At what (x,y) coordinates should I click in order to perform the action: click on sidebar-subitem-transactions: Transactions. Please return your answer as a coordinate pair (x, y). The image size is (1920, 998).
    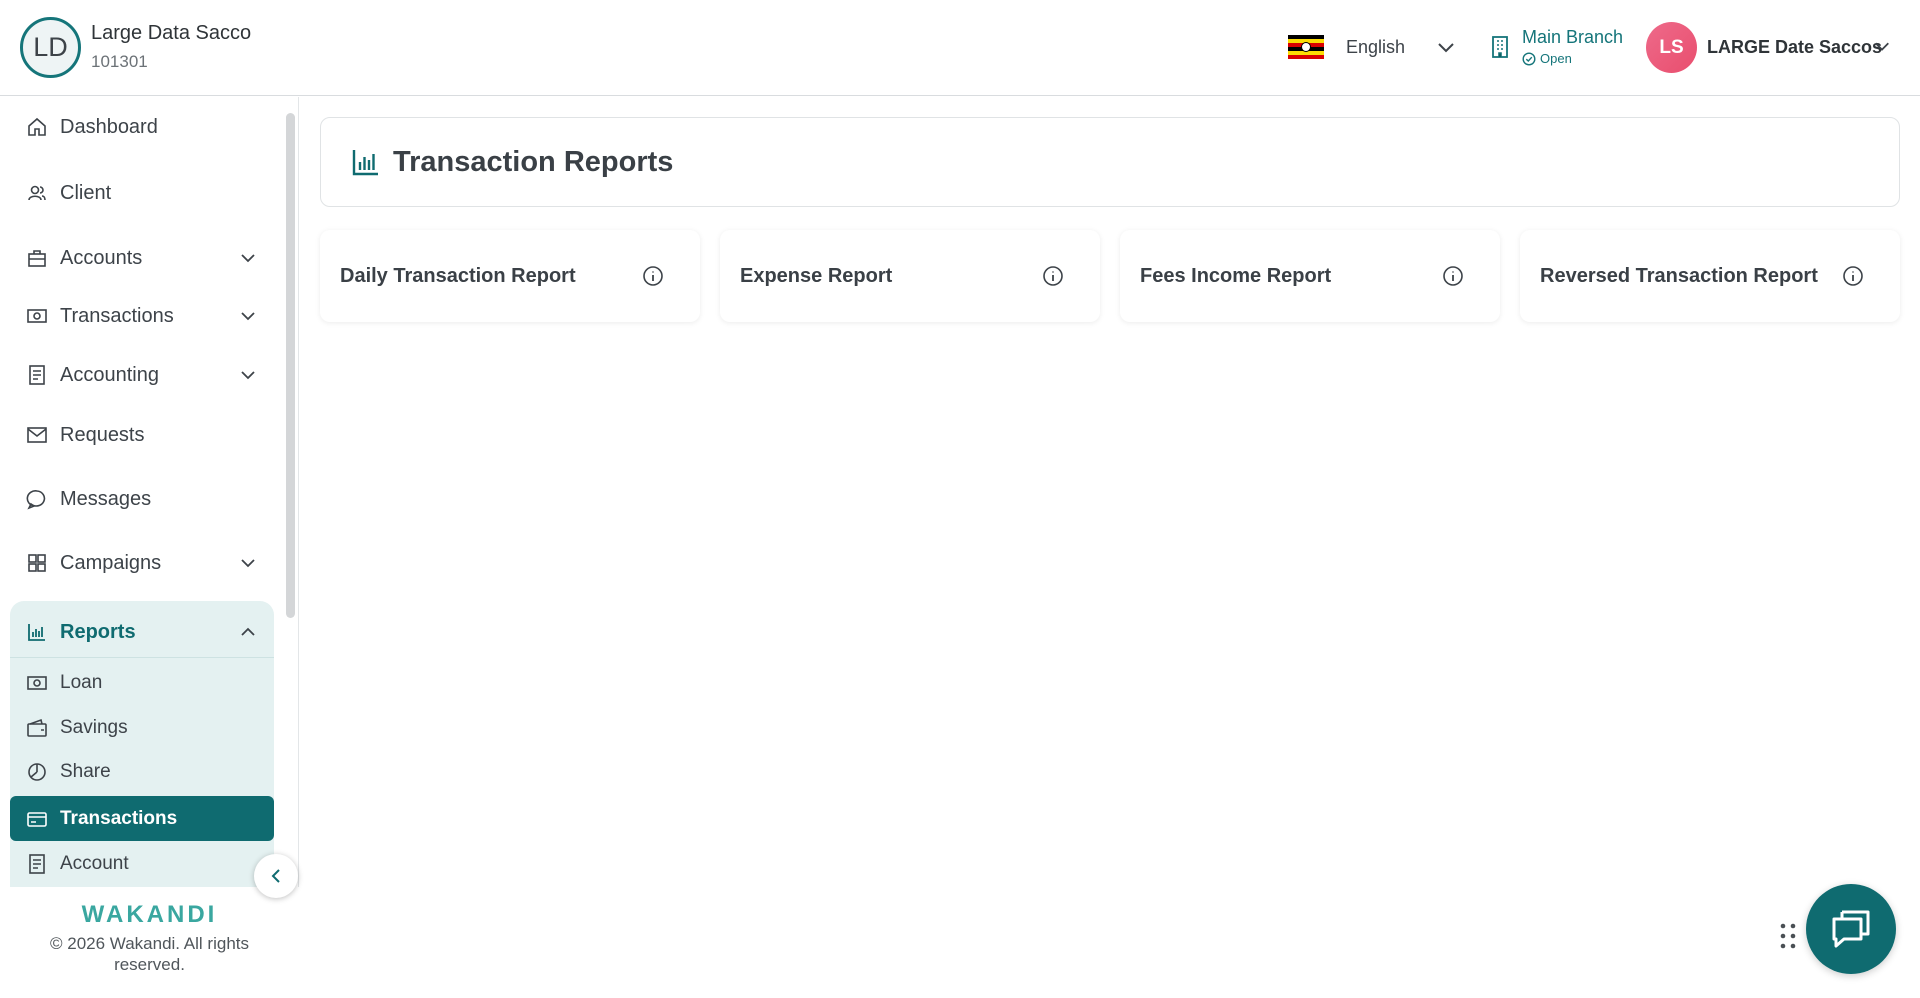
    Looking at the image, I should click on (142, 818).